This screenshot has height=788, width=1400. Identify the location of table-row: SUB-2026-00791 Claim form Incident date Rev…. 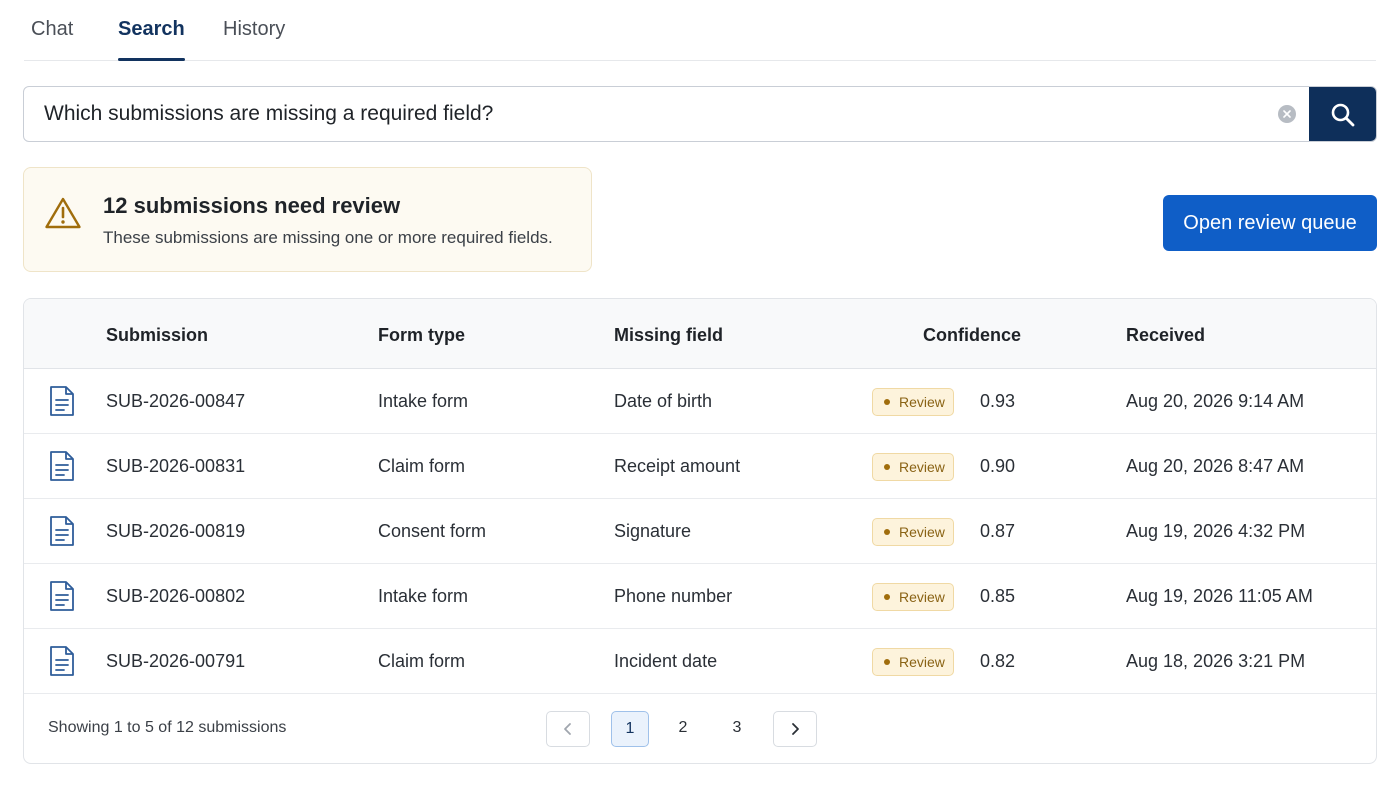
(700, 661).